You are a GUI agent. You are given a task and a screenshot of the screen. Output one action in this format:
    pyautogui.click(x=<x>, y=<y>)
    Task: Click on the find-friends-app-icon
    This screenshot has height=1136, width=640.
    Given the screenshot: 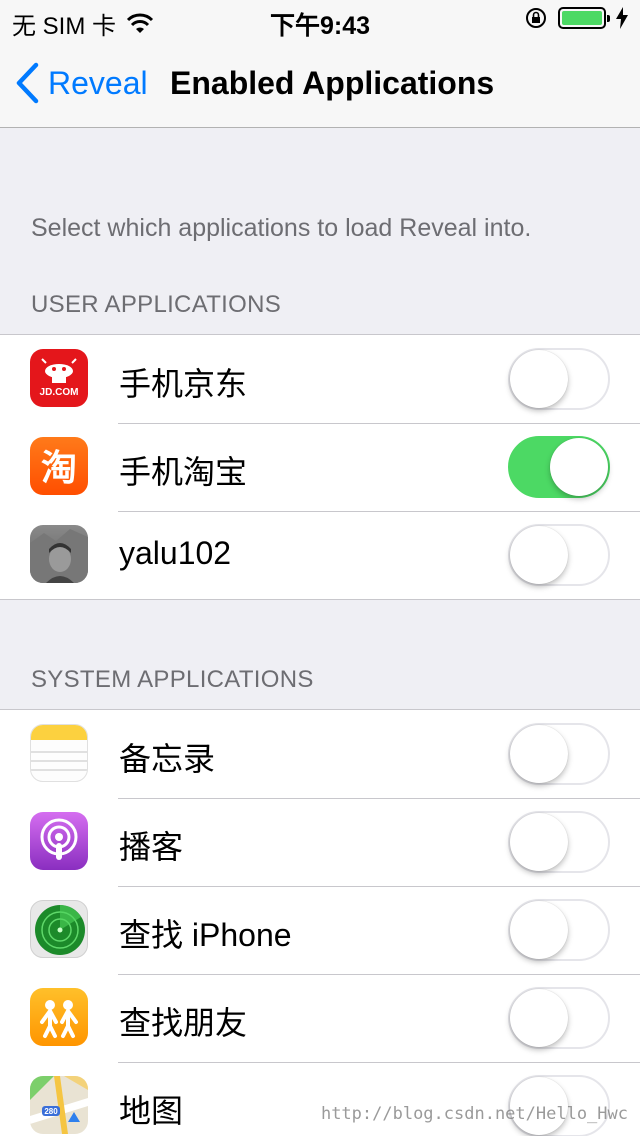 What is the action you would take?
    pyautogui.click(x=59, y=1017)
    